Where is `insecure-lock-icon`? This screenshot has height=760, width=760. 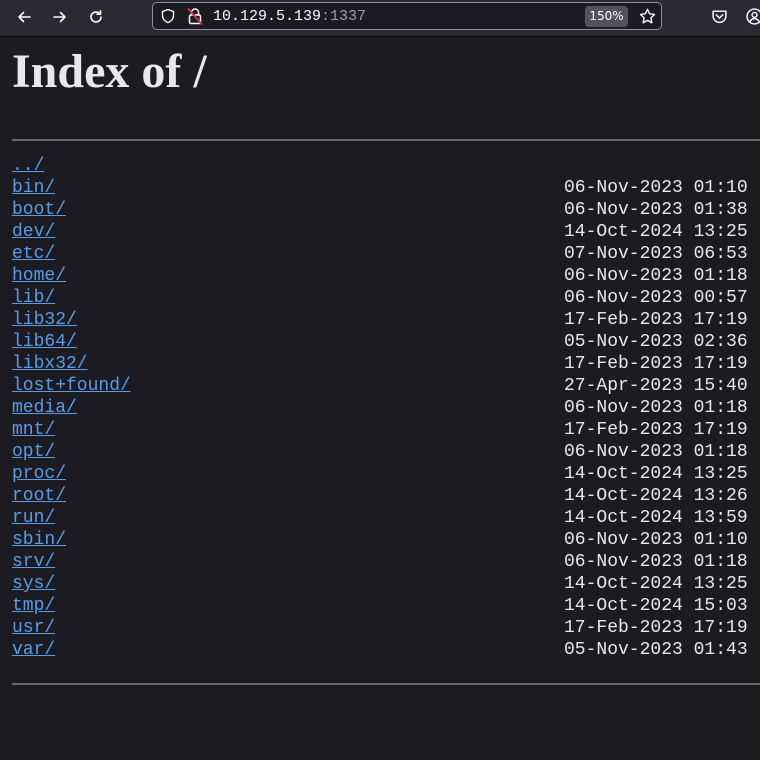 insecure-lock-icon is located at coordinates (195, 16).